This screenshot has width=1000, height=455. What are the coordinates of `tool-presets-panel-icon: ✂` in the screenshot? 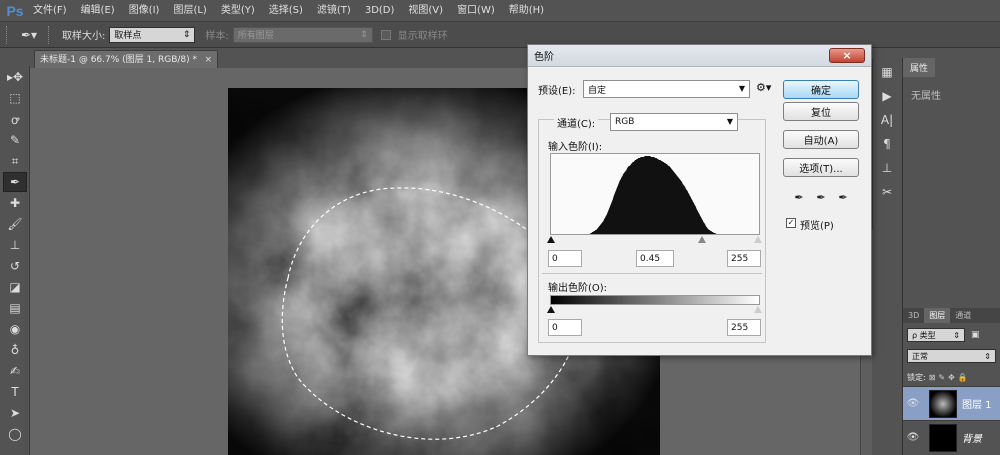 It's located at (887, 192).